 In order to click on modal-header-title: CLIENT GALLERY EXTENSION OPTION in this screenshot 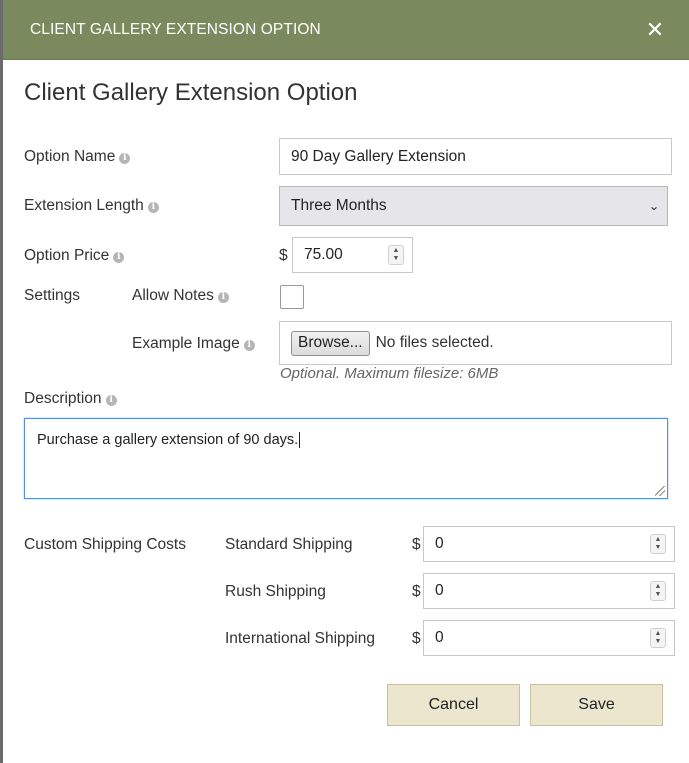, I will do `click(175, 29)`.